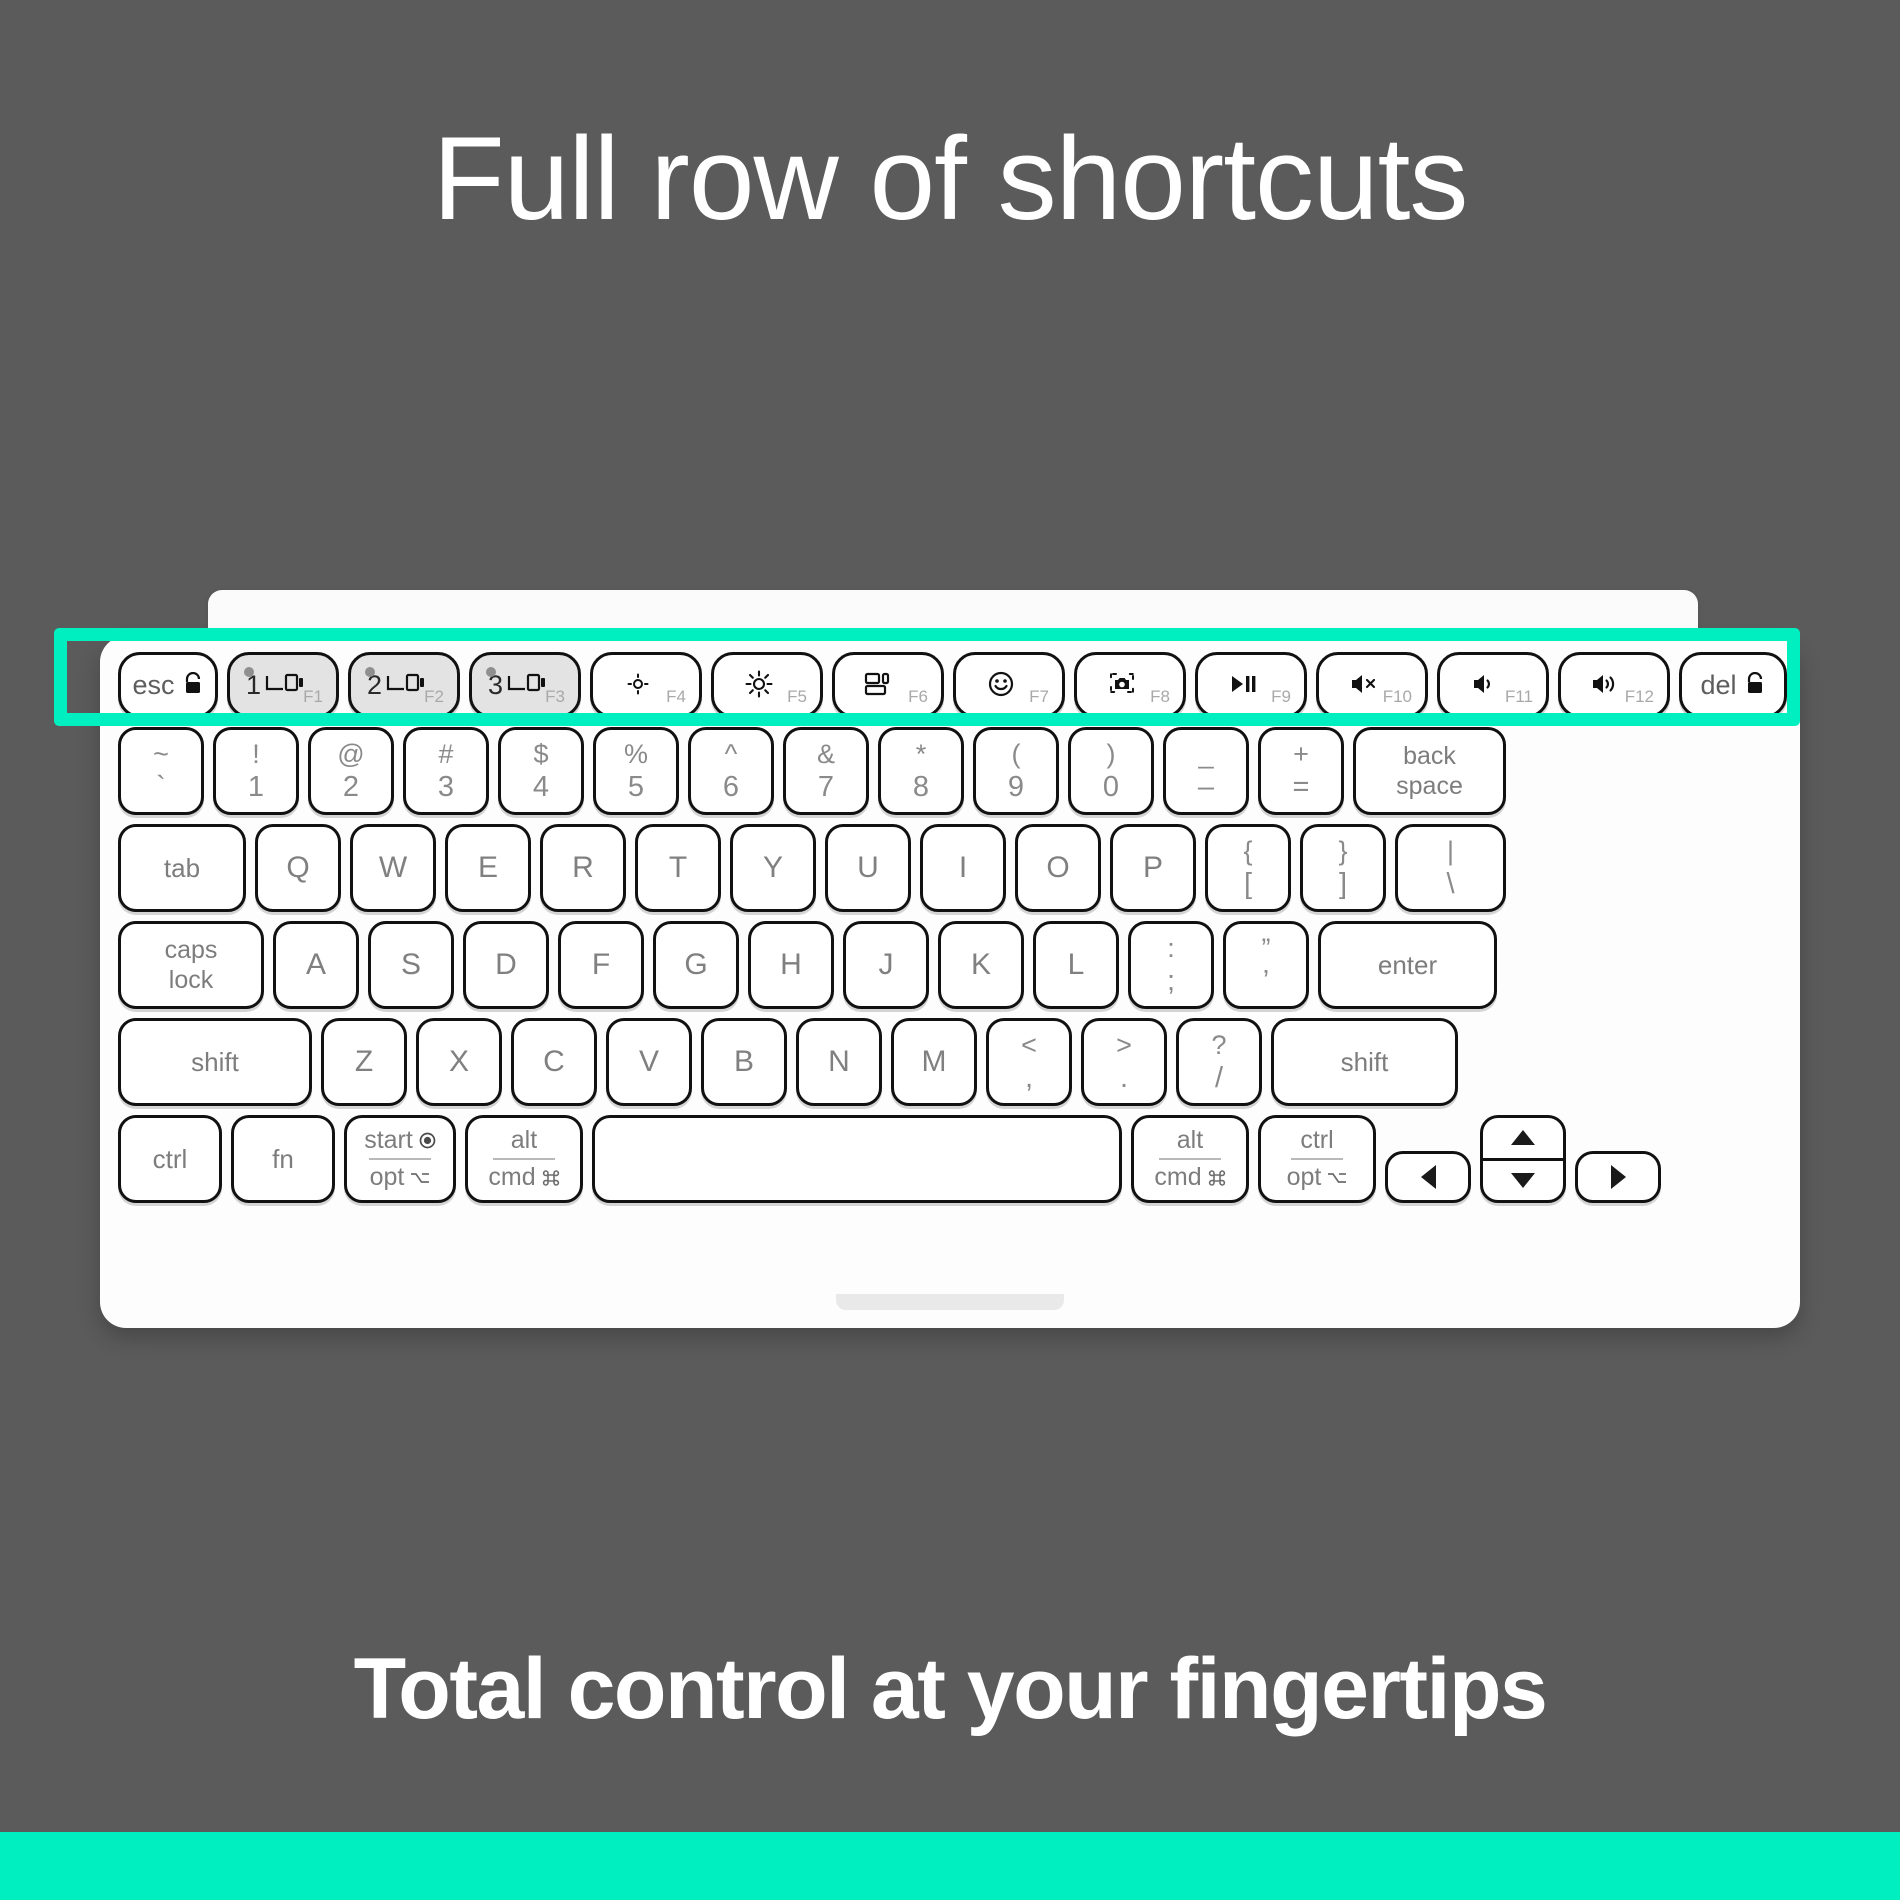  Describe the element at coordinates (1206, 771) in the screenshot. I see `key-minus: _ –` at that location.